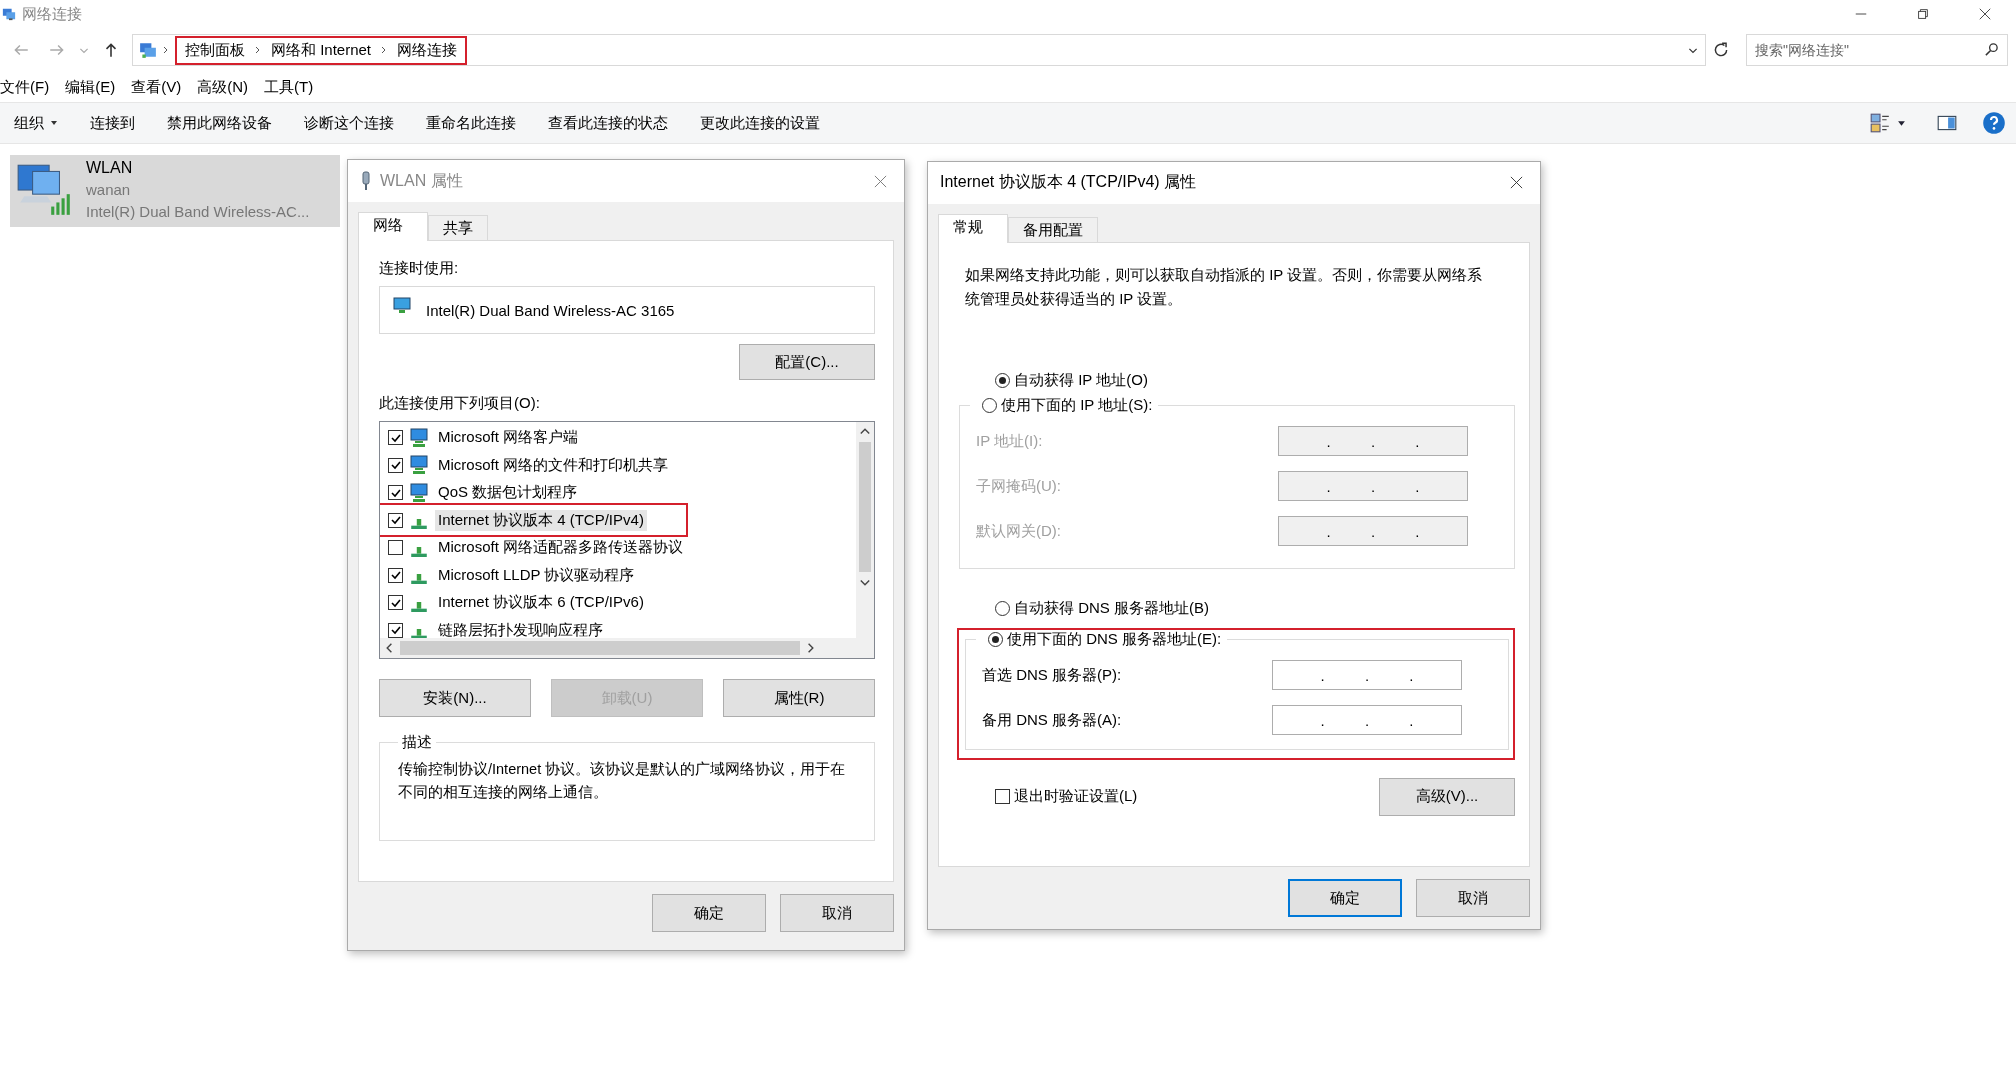 The width and height of the screenshot is (2016, 1080). What do you see at coordinates (919, 50) in the screenshot?
I see `address-bar: 控制面板 网络和 Internet 网络连接` at bounding box center [919, 50].